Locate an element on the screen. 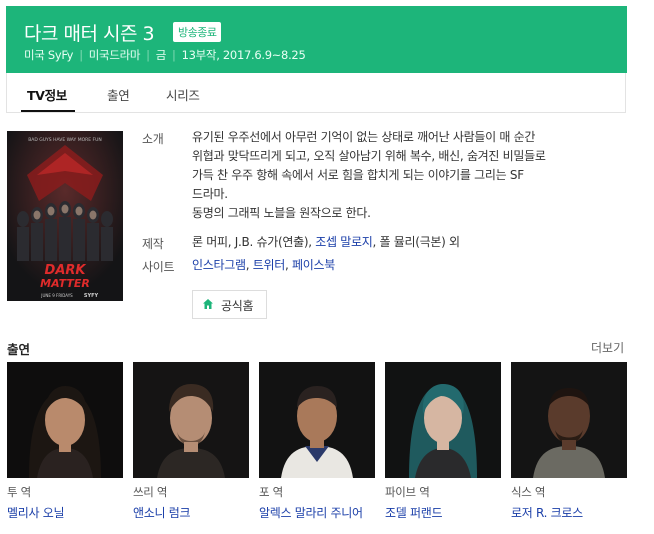  cast-card: 쓰리 역 앤소니 럼크 is located at coordinates (191, 441).